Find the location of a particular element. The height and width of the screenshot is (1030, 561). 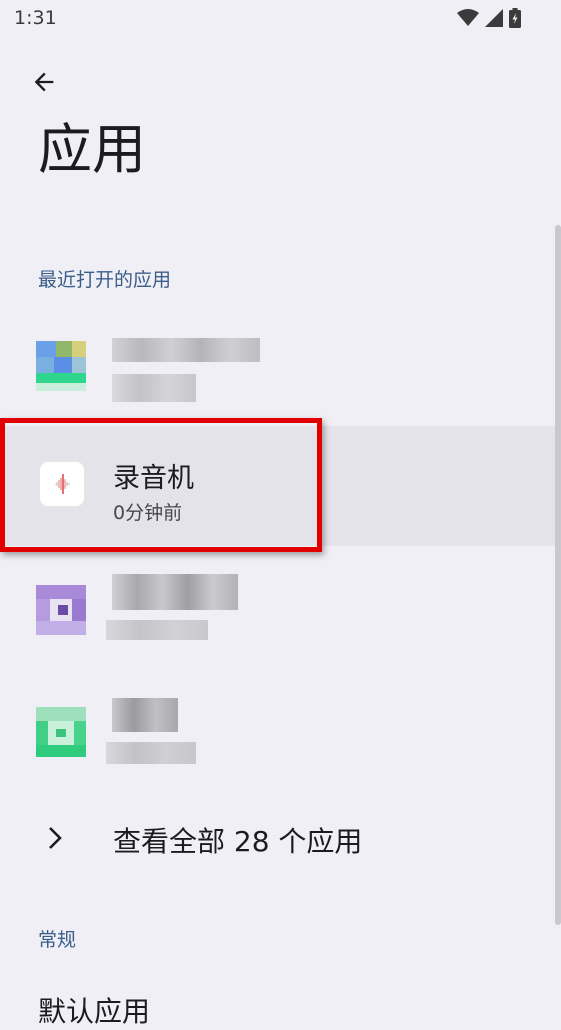

recorder-app-icon is located at coordinates (62, 484).